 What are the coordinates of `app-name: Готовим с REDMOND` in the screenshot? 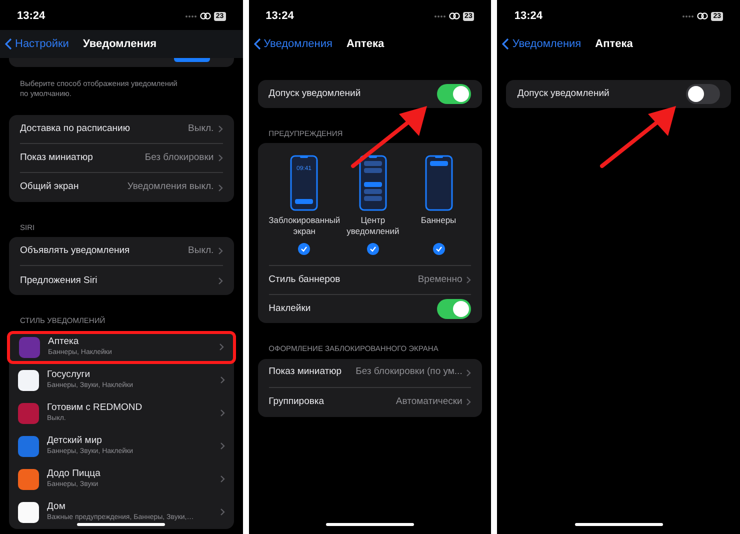 It's located at (95, 408).